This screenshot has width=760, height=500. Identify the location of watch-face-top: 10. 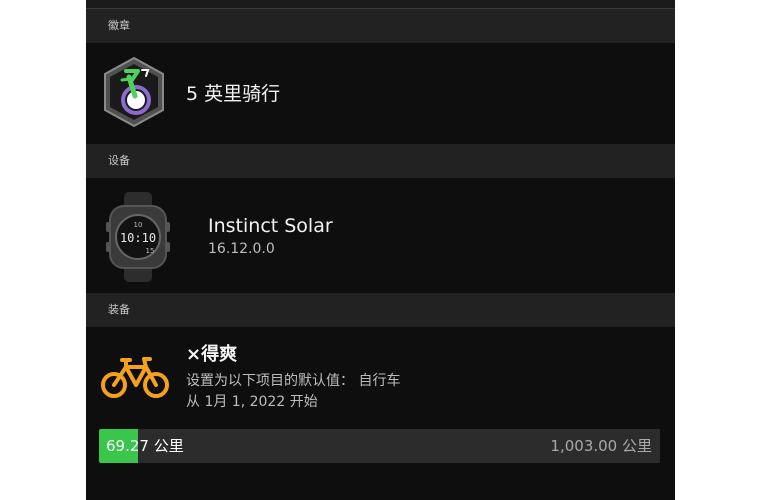
(138, 225).